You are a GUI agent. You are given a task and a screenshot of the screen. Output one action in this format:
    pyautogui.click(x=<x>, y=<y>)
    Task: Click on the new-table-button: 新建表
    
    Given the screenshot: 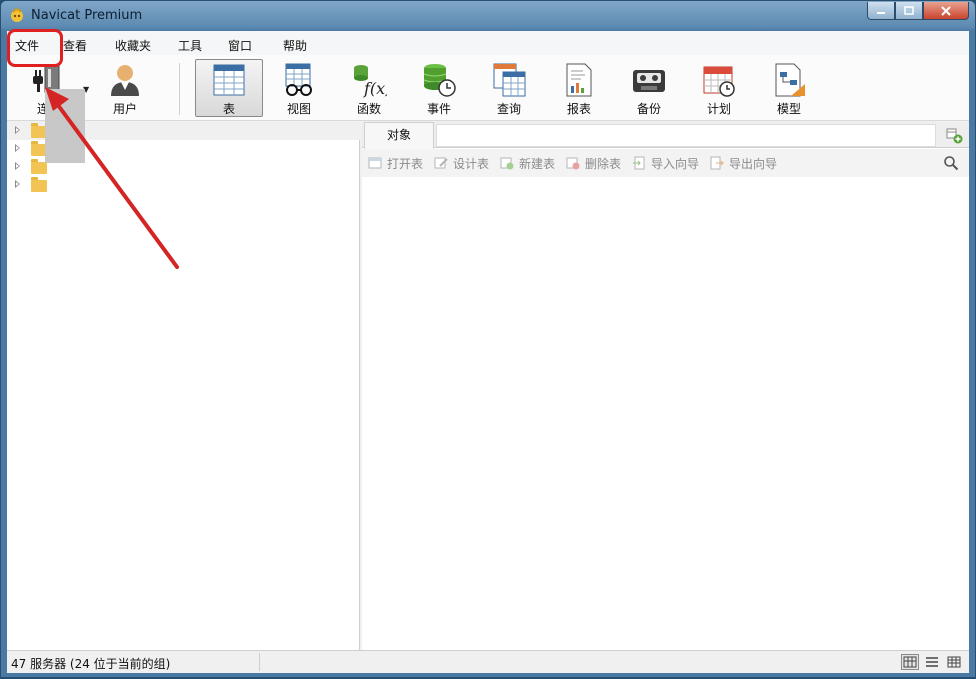 What is the action you would take?
    pyautogui.click(x=527, y=163)
    